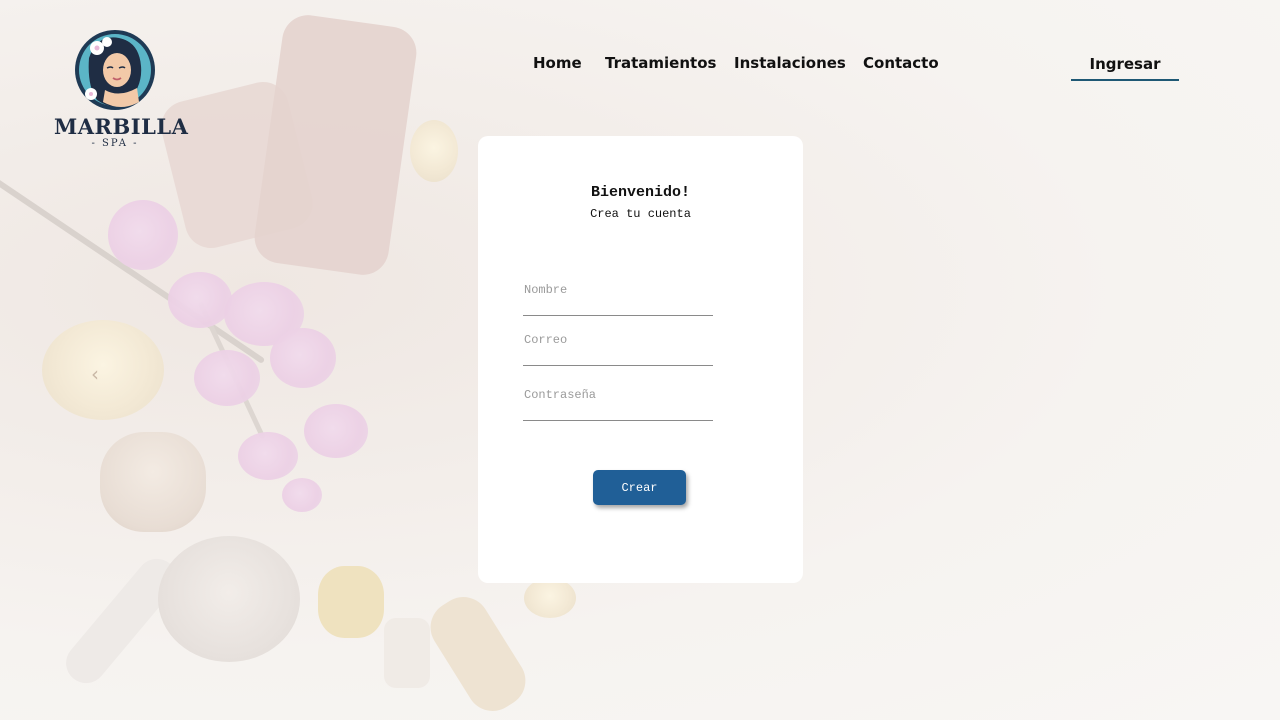  What do you see at coordinates (153, 482) in the screenshot?
I see `salt-jar-image` at bounding box center [153, 482].